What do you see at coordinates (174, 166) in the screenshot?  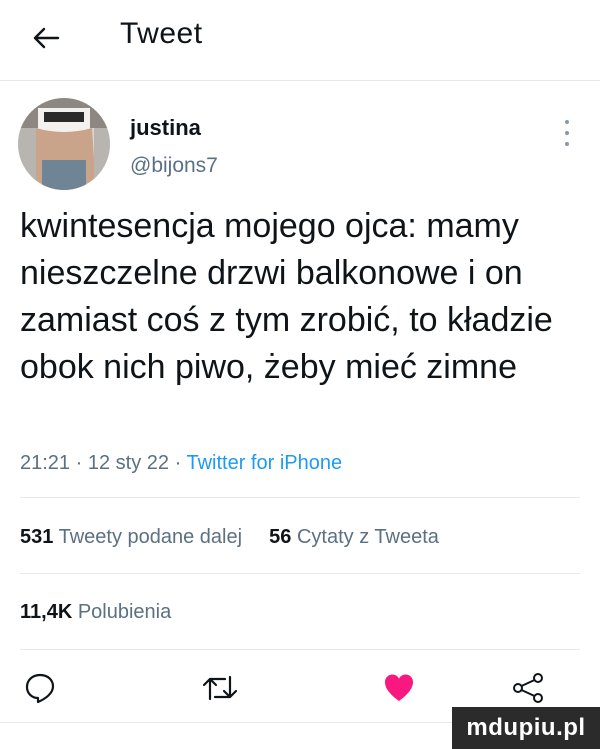 I see `author-handle: @bijons7` at bounding box center [174, 166].